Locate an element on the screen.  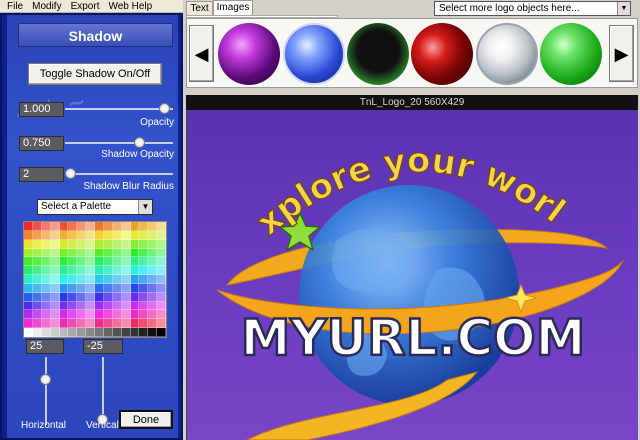
menu-export: Export is located at coordinates (85, 6).